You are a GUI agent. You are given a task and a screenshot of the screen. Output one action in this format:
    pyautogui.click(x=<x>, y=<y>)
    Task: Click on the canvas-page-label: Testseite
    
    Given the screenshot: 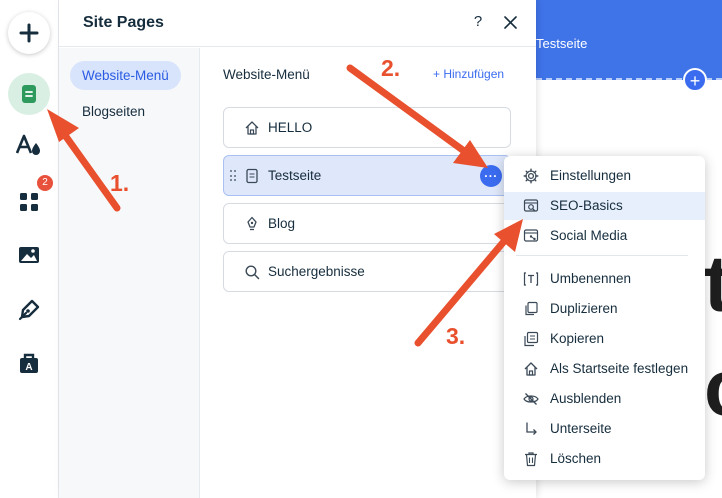 What is the action you would take?
    pyautogui.click(x=562, y=43)
    